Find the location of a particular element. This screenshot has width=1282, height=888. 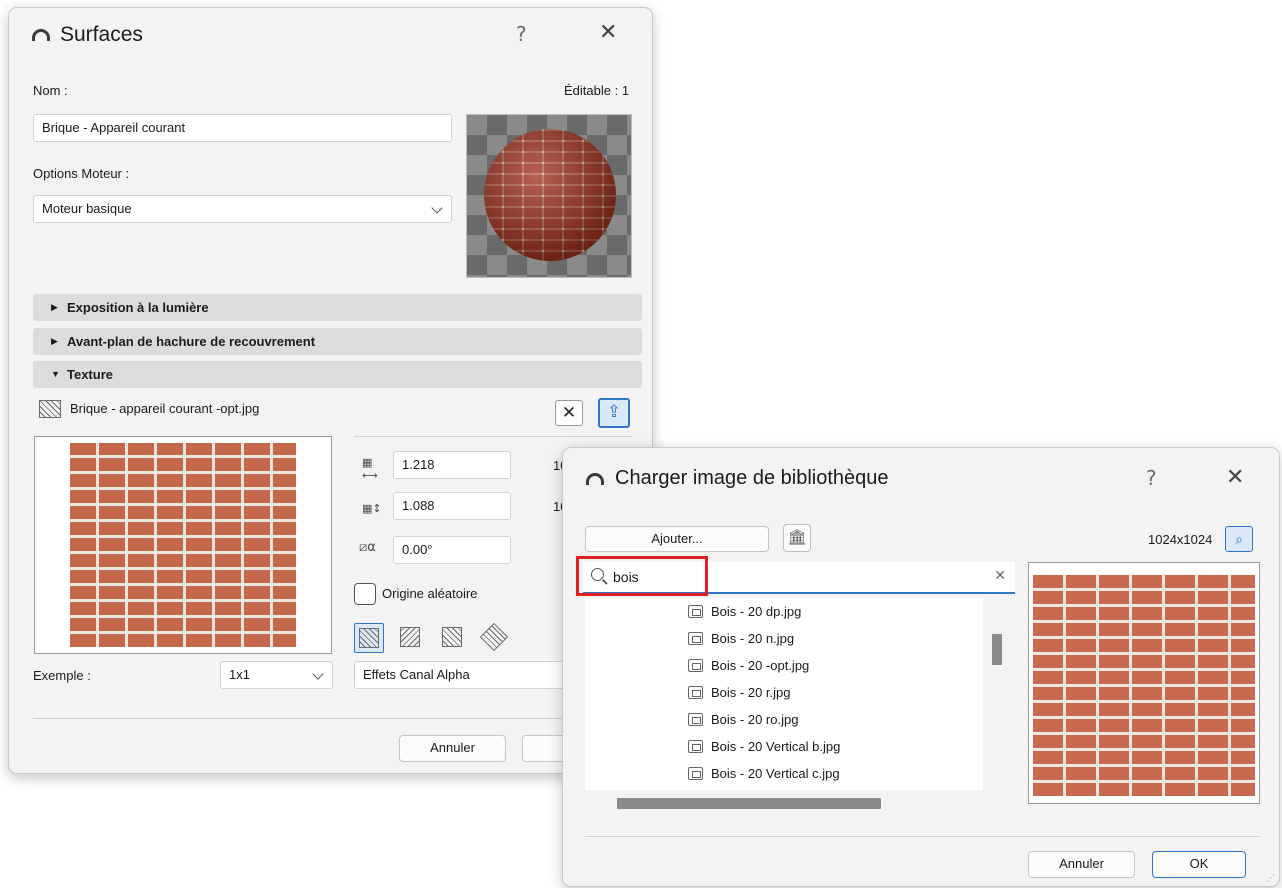

library-dialog-title: Charger image de bibliothèque is located at coordinates (752, 478).